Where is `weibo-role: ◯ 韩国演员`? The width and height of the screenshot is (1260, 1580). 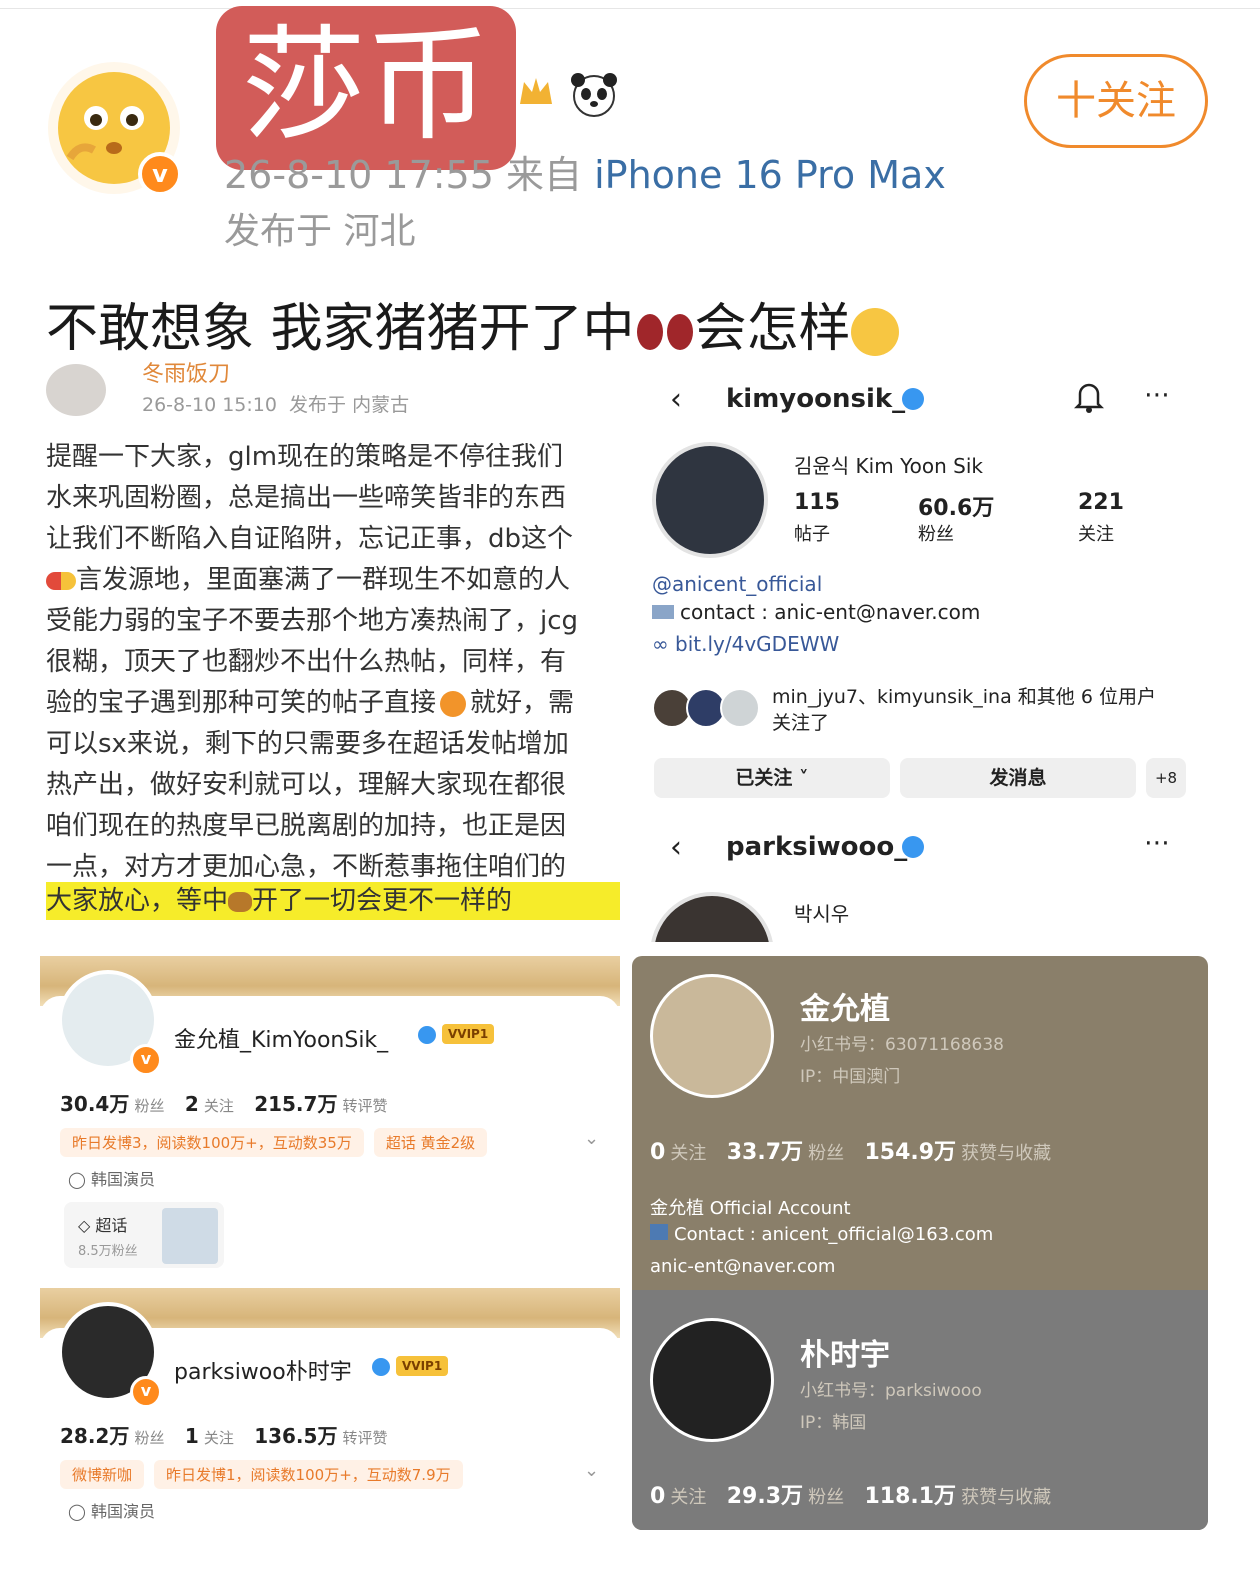 weibo-role: ◯ 韩国演员 is located at coordinates (111, 1178).